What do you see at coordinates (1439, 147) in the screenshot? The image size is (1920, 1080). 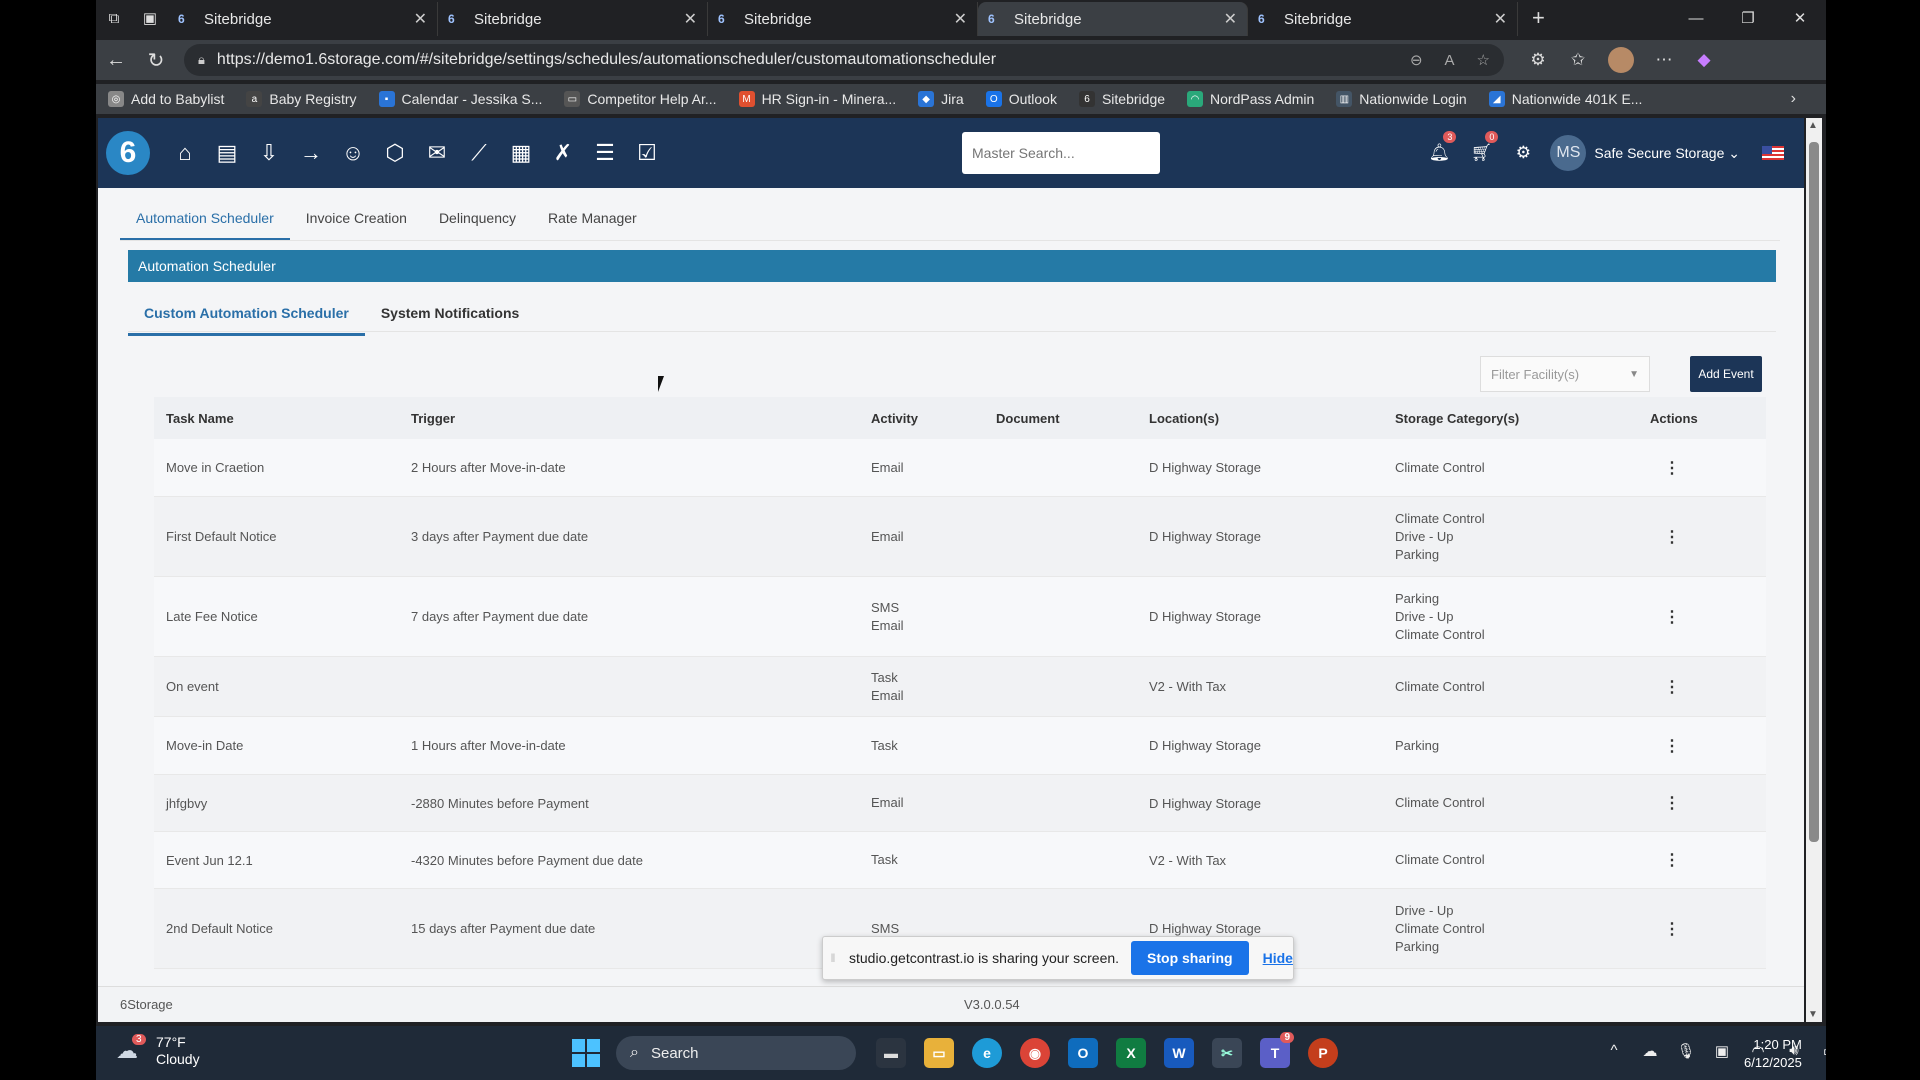 I see `notifications-bell-icon: 🔔︎ 3` at bounding box center [1439, 147].